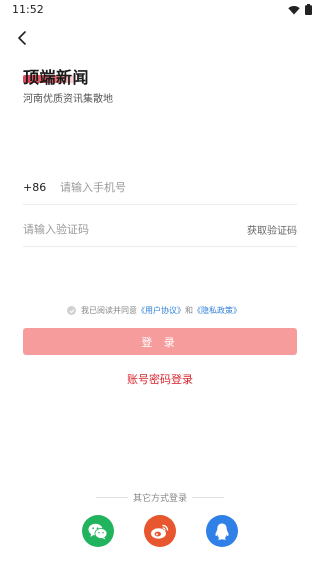 This screenshot has height=568, width=320. What do you see at coordinates (160, 10) in the screenshot?
I see `status-bar: 11:52` at bounding box center [160, 10].